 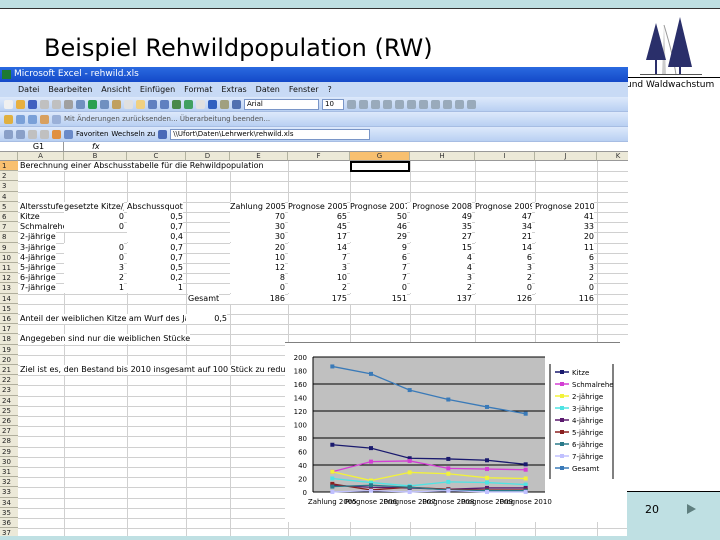 What do you see at coordinates (9, 217) in the screenshot?
I see `row-header: 6` at bounding box center [9, 217].